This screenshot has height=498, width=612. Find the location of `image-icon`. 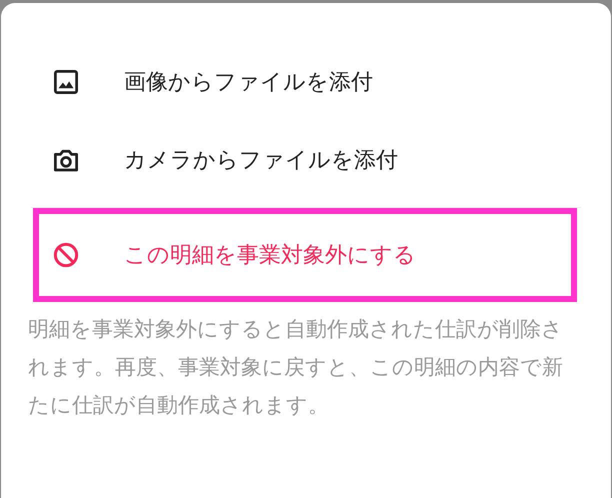

image-icon is located at coordinates (66, 82).